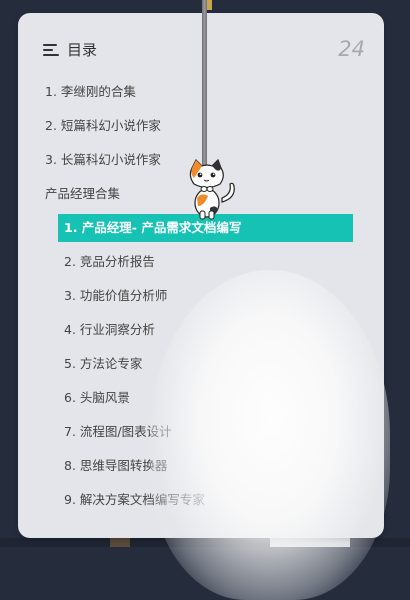 The height and width of the screenshot is (600, 410). I want to click on toc-count: 24, so click(351, 49).